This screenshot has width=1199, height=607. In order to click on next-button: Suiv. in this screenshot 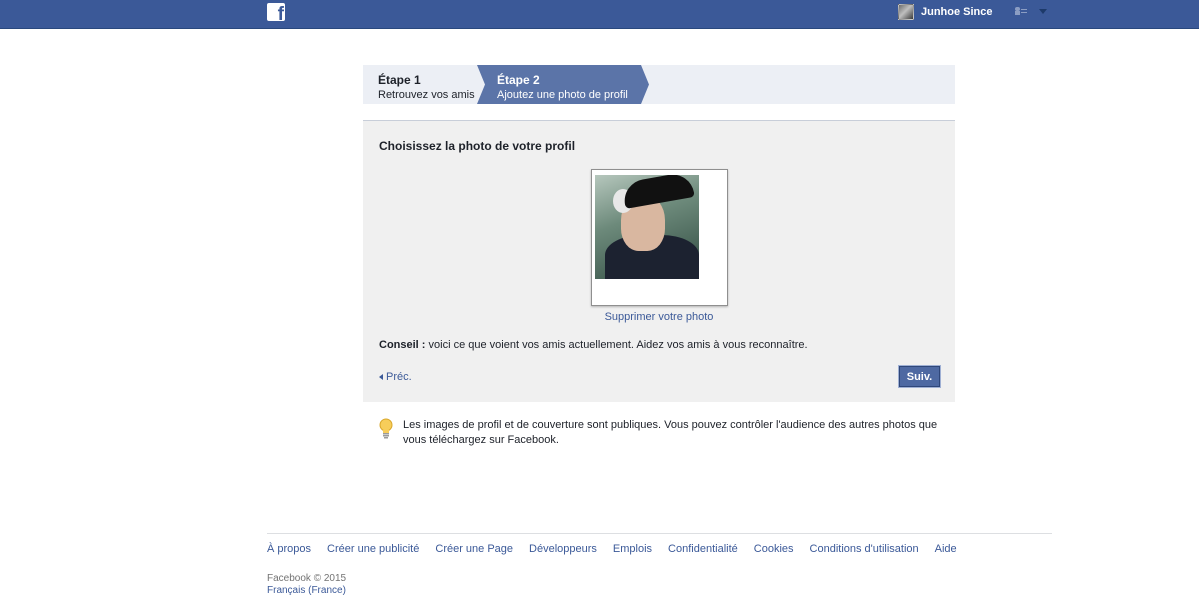, I will do `click(919, 376)`.